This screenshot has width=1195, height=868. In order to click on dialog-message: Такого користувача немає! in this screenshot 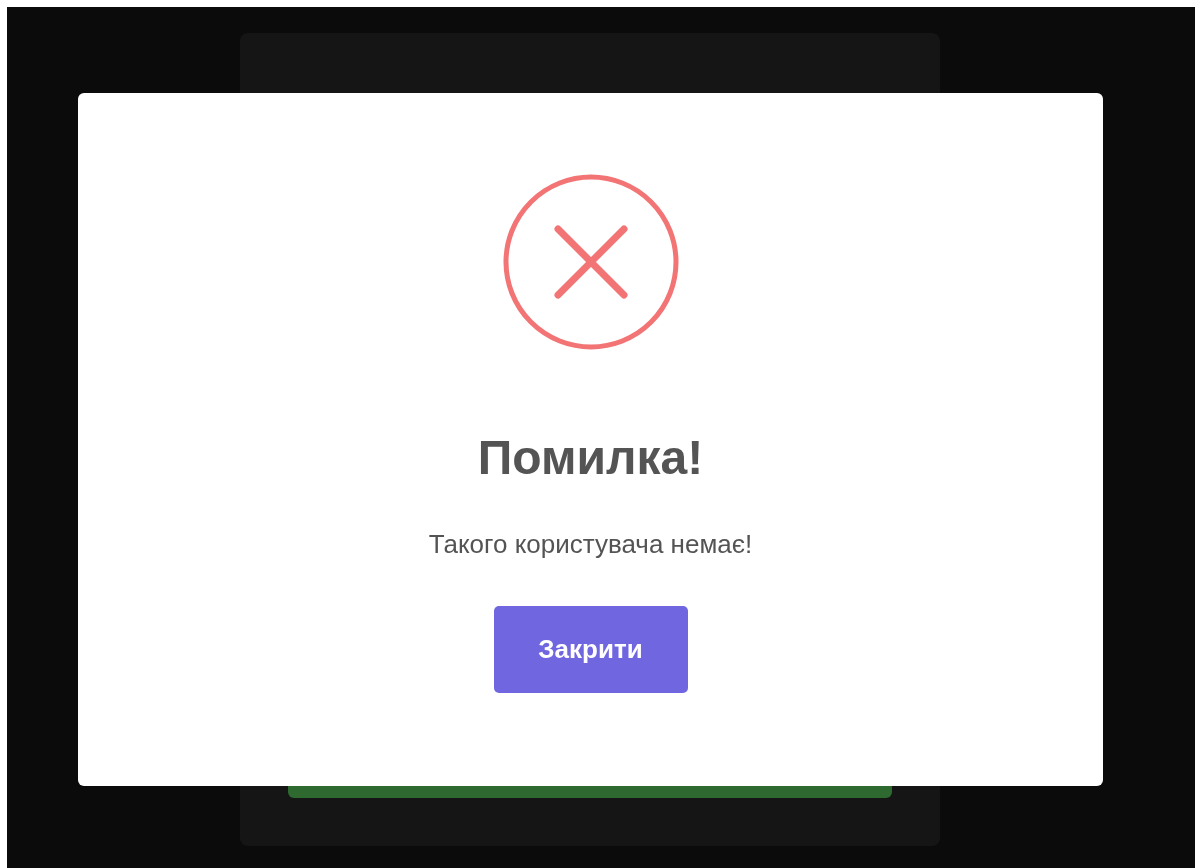, I will do `click(590, 544)`.